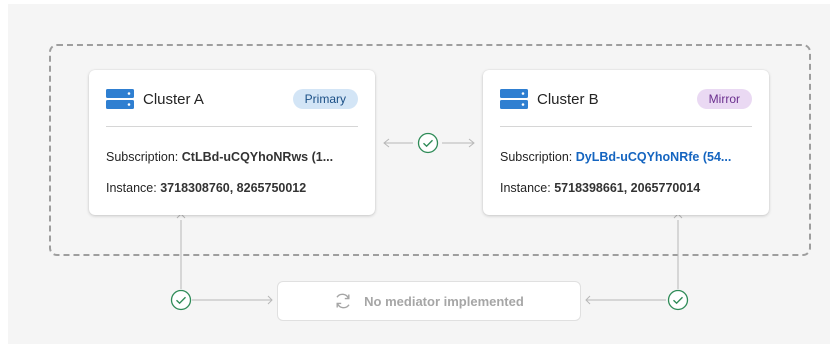 The width and height of the screenshot is (839, 348). I want to click on cluster-b-instance: Instance: 5718398661, 2065770014, so click(628, 188).